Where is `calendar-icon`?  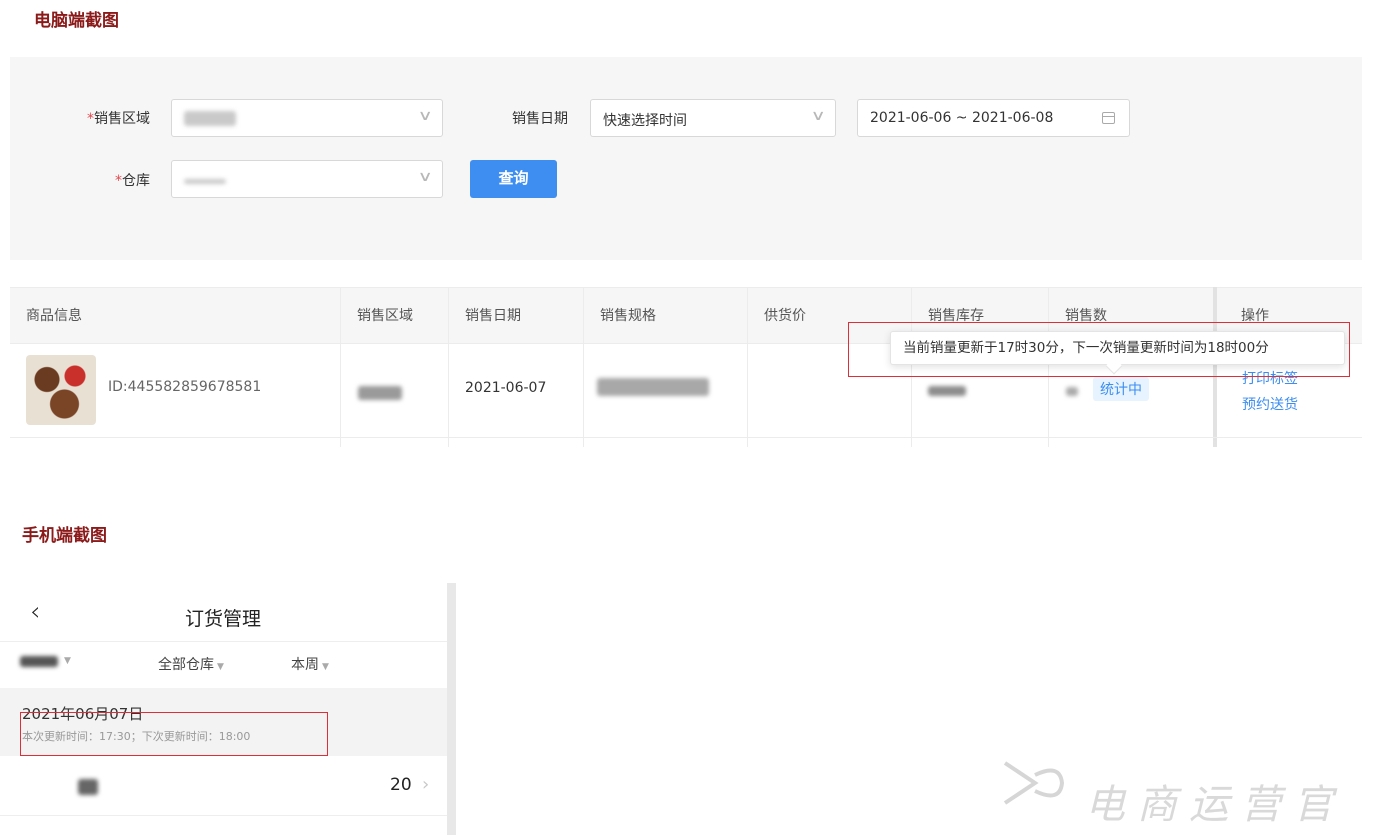
calendar-icon is located at coordinates (1108, 118).